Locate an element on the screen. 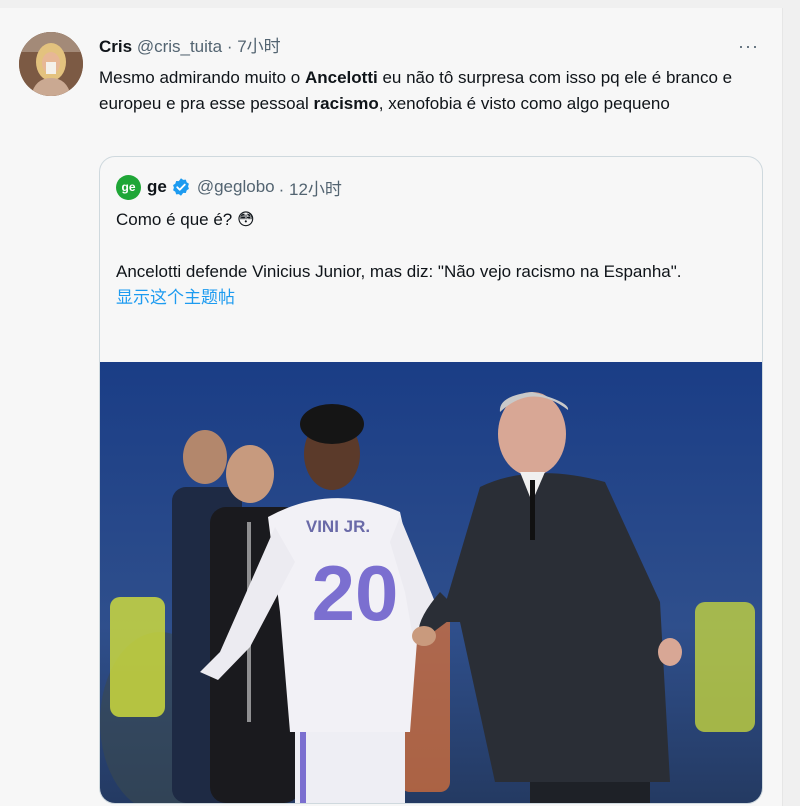 The height and width of the screenshot is (806, 800). tweet-text-bold: Ancelotti is located at coordinates (341, 77).